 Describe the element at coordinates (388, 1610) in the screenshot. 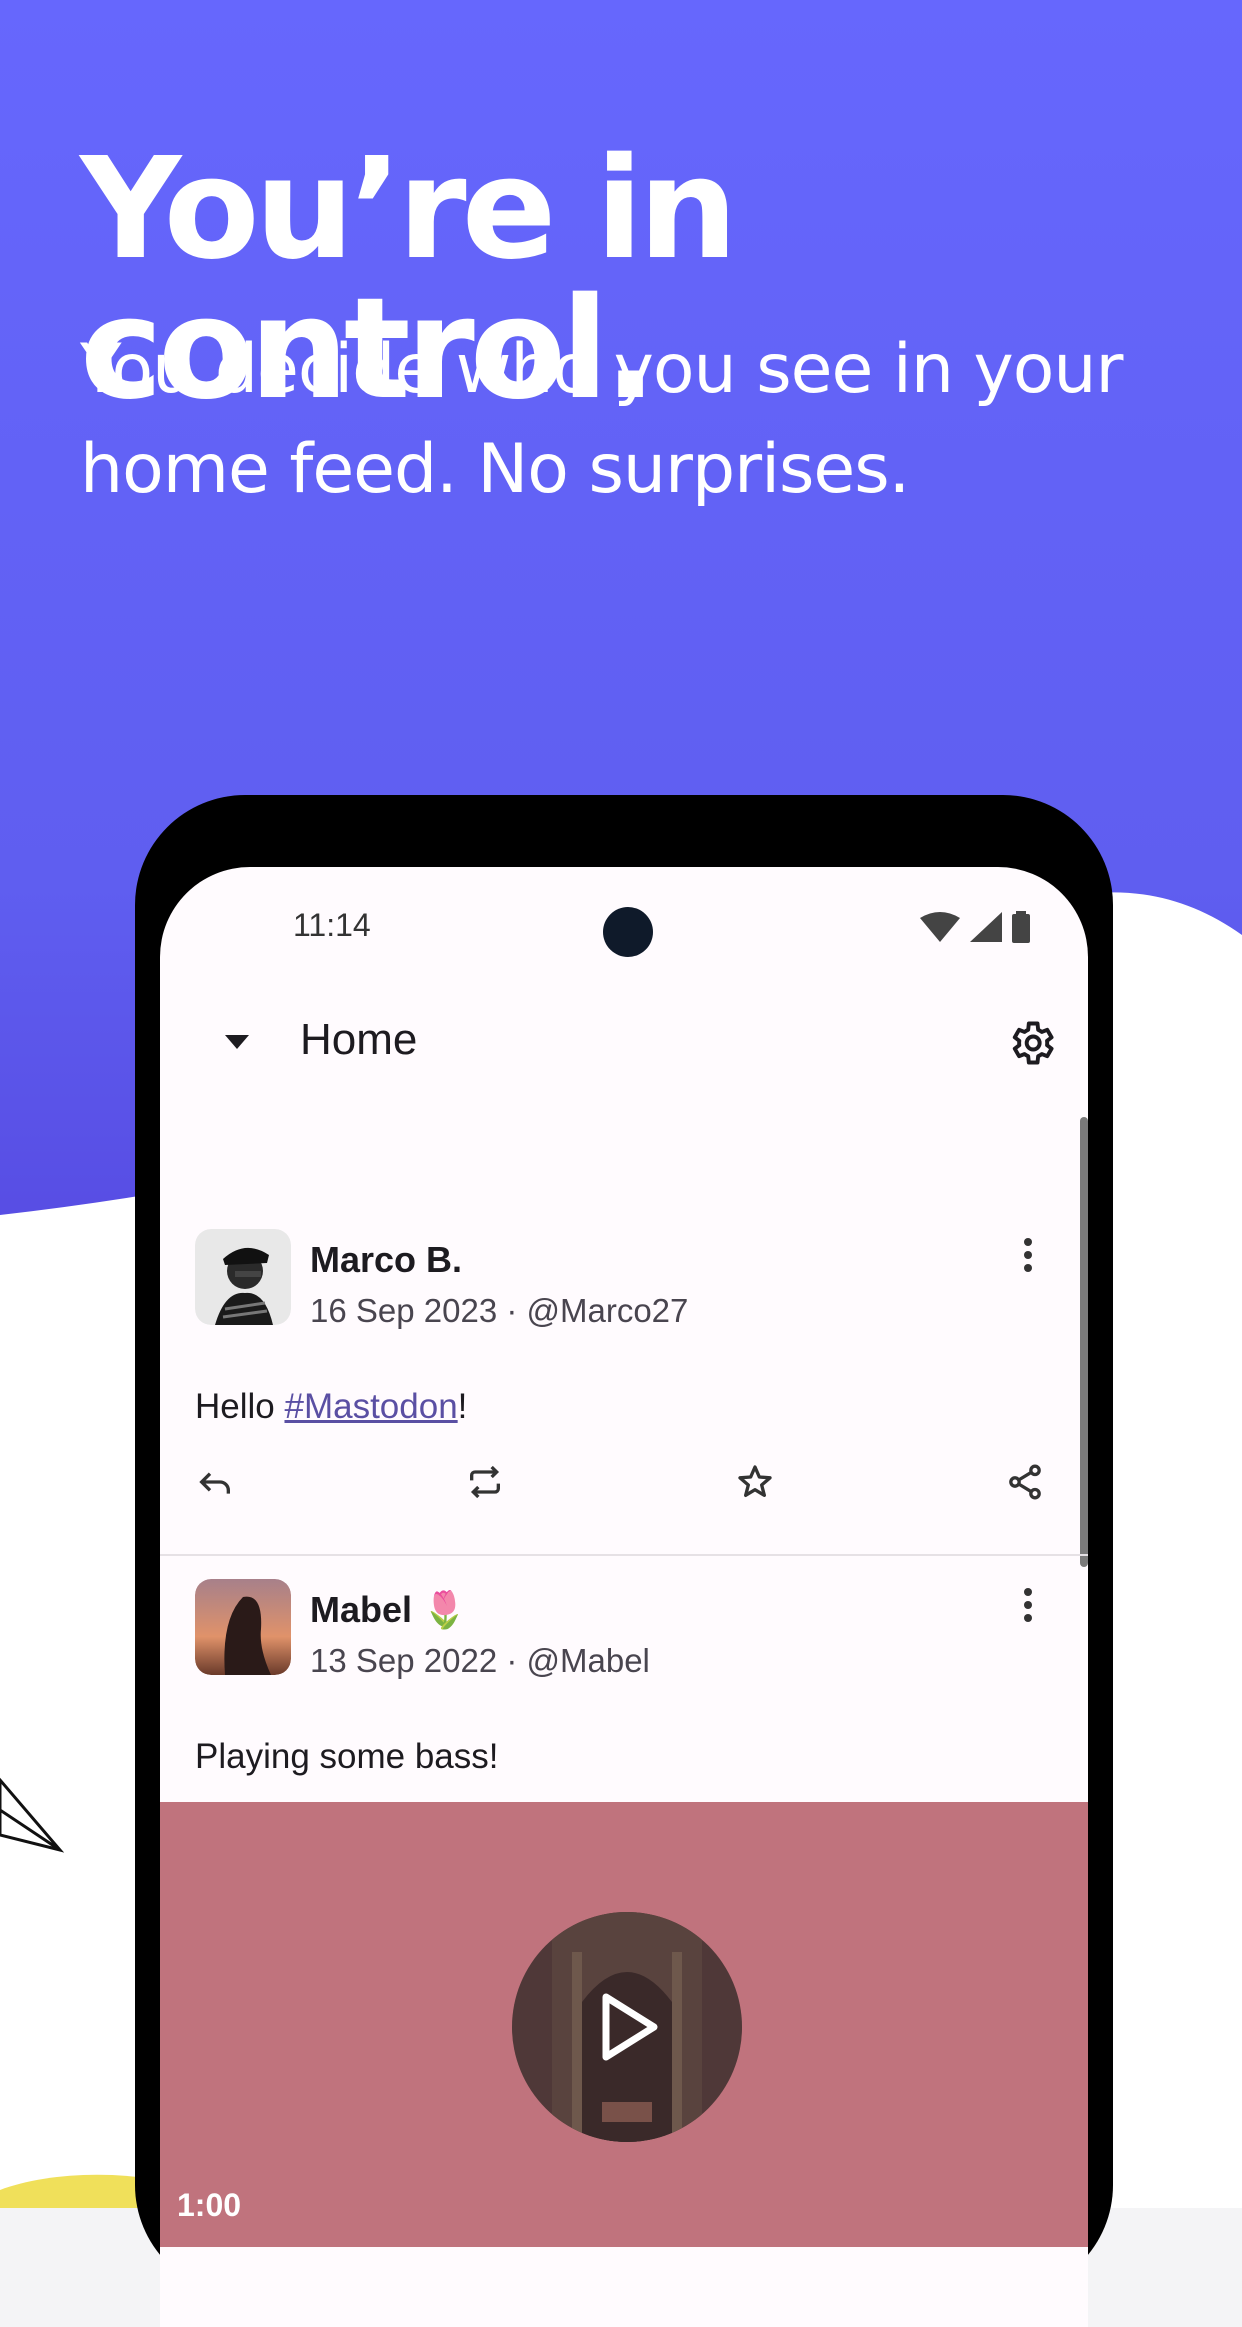

I see `post-author: Mabel 🌷` at that location.